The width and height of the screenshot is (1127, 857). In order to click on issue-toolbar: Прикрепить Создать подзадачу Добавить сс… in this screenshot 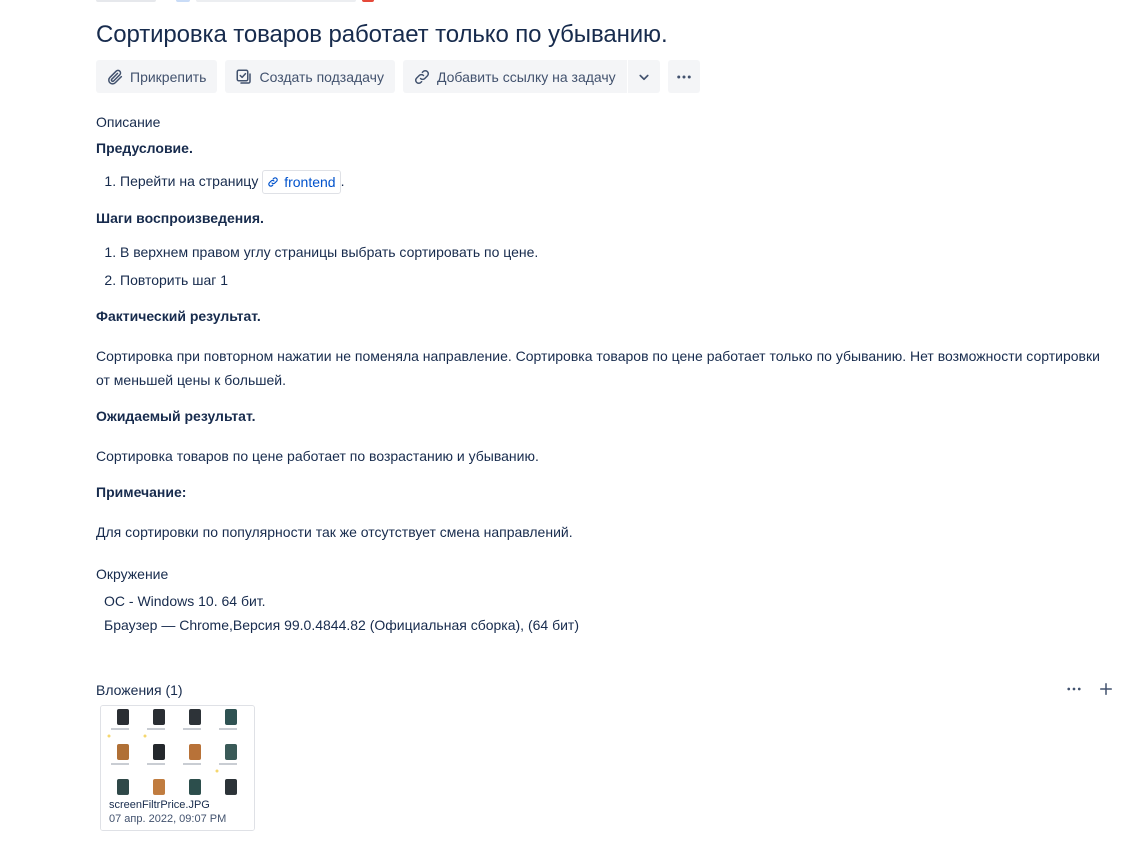, I will do `click(398, 77)`.